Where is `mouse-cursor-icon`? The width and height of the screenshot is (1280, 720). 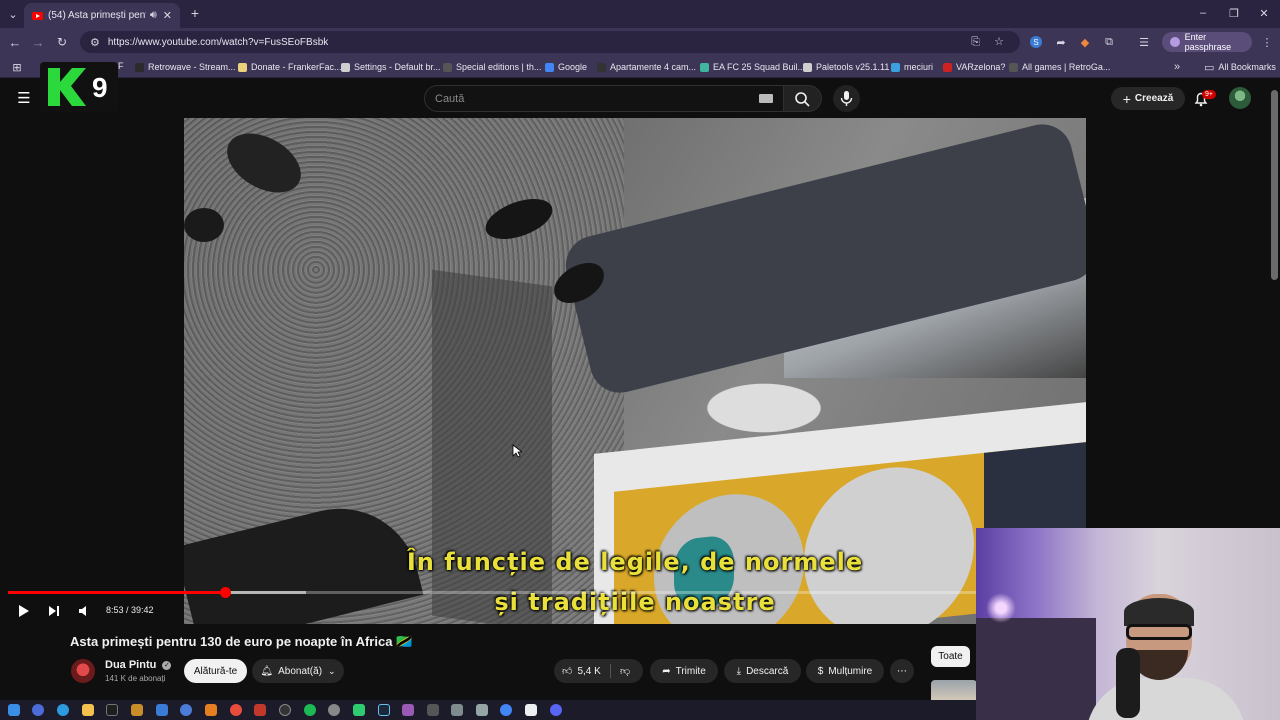 mouse-cursor-icon is located at coordinates (517, 451).